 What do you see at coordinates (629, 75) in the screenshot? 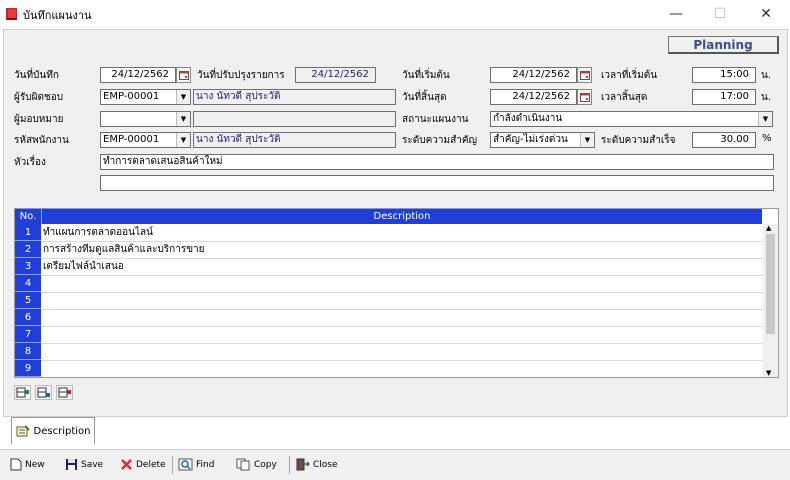
I see `start-time-label: เวลาที่เริ่มต้น` at bounding box center [629, 75].